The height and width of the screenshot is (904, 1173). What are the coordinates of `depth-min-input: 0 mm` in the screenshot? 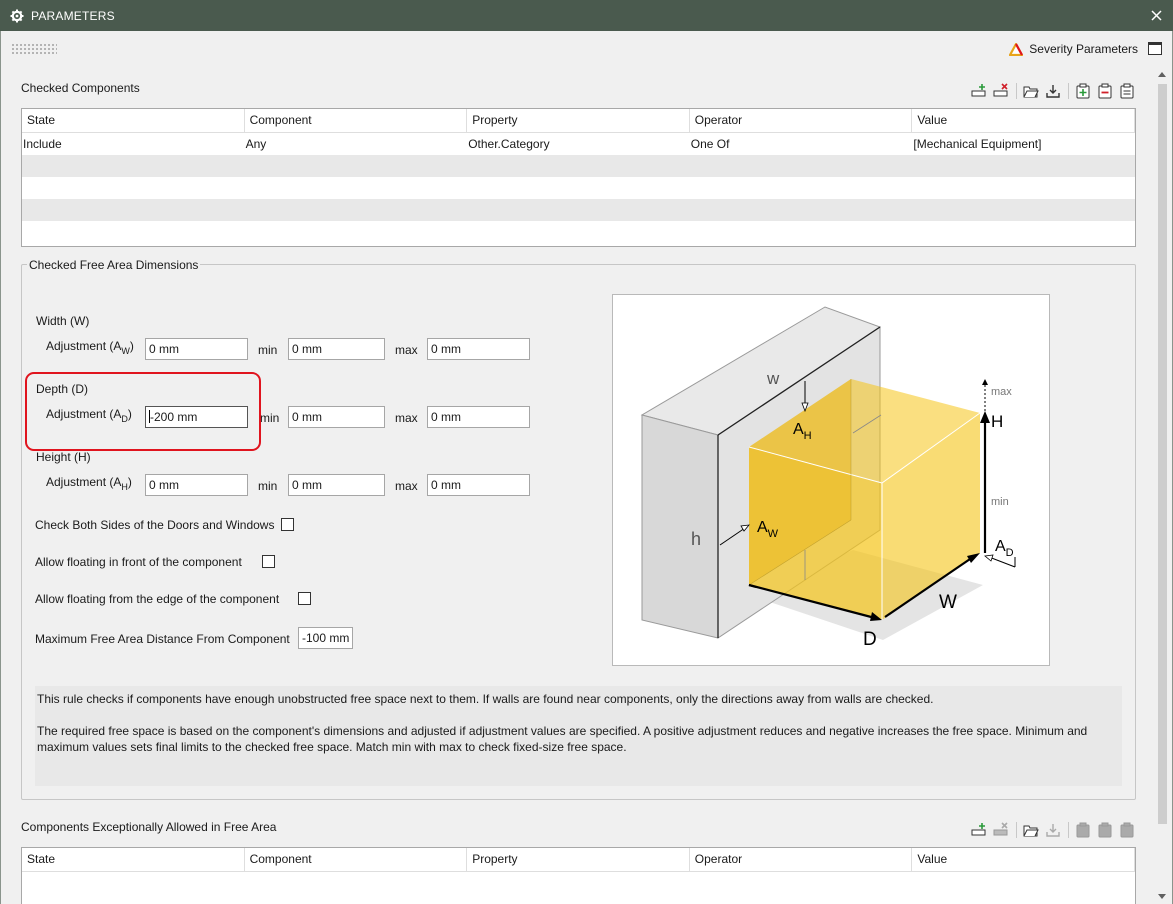 It's located at (336, 417).